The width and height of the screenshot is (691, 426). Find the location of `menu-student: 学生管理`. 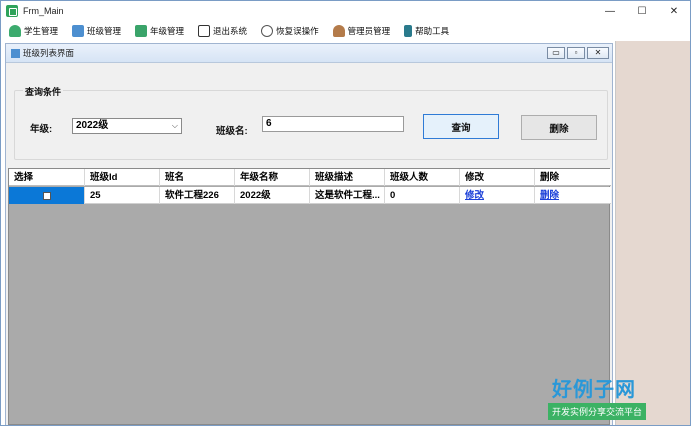

menu-student: 学生管理 is located at coordinates (33, 31).